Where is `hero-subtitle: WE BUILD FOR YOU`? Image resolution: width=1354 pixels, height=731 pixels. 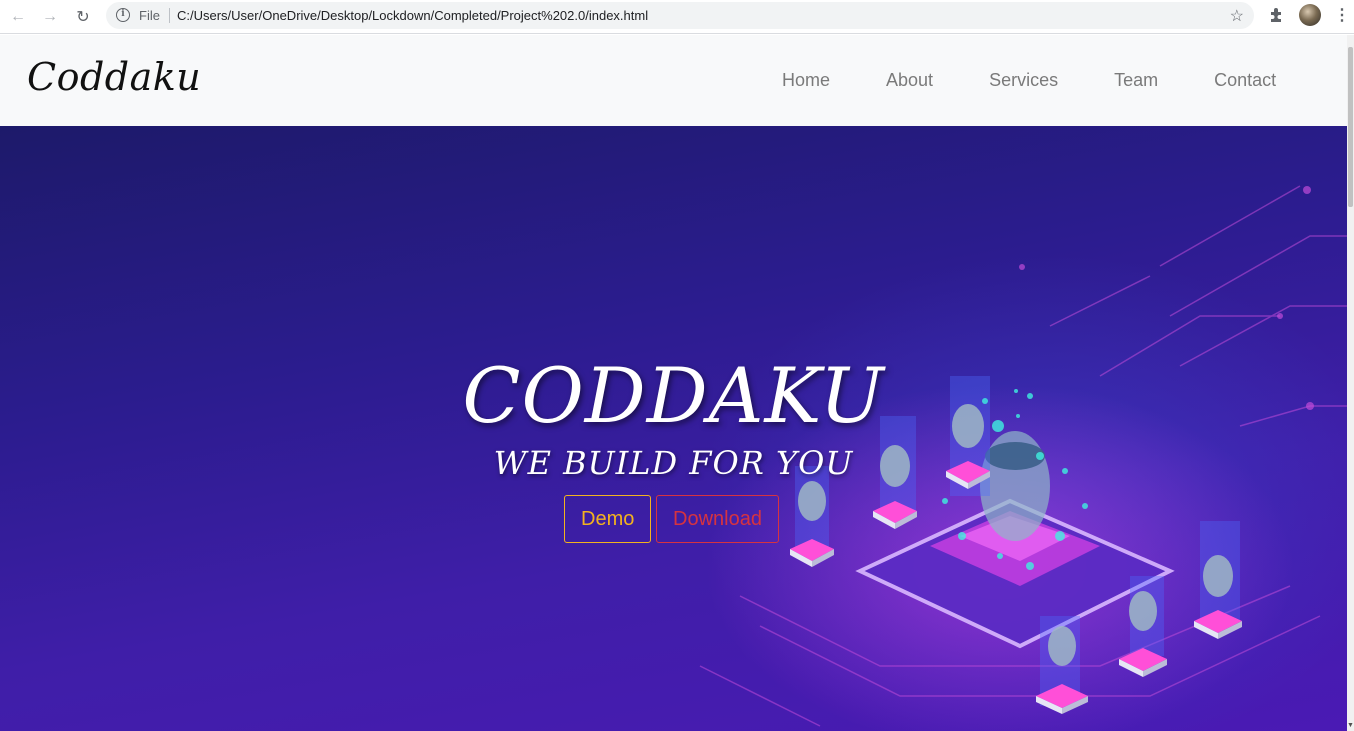 hero-subtitle: WE BUILD FOR YOU is located at coordinates (673, 463).